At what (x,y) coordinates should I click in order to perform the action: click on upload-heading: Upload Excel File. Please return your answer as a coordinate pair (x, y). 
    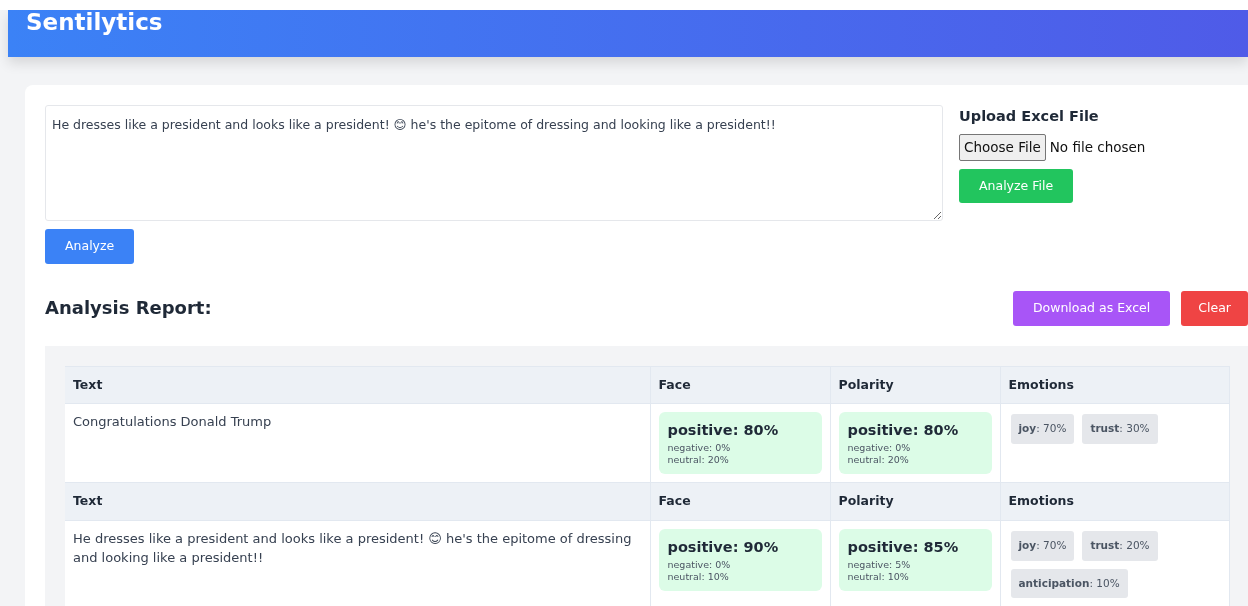
    Looking at the image, I should click on (1029, 117).